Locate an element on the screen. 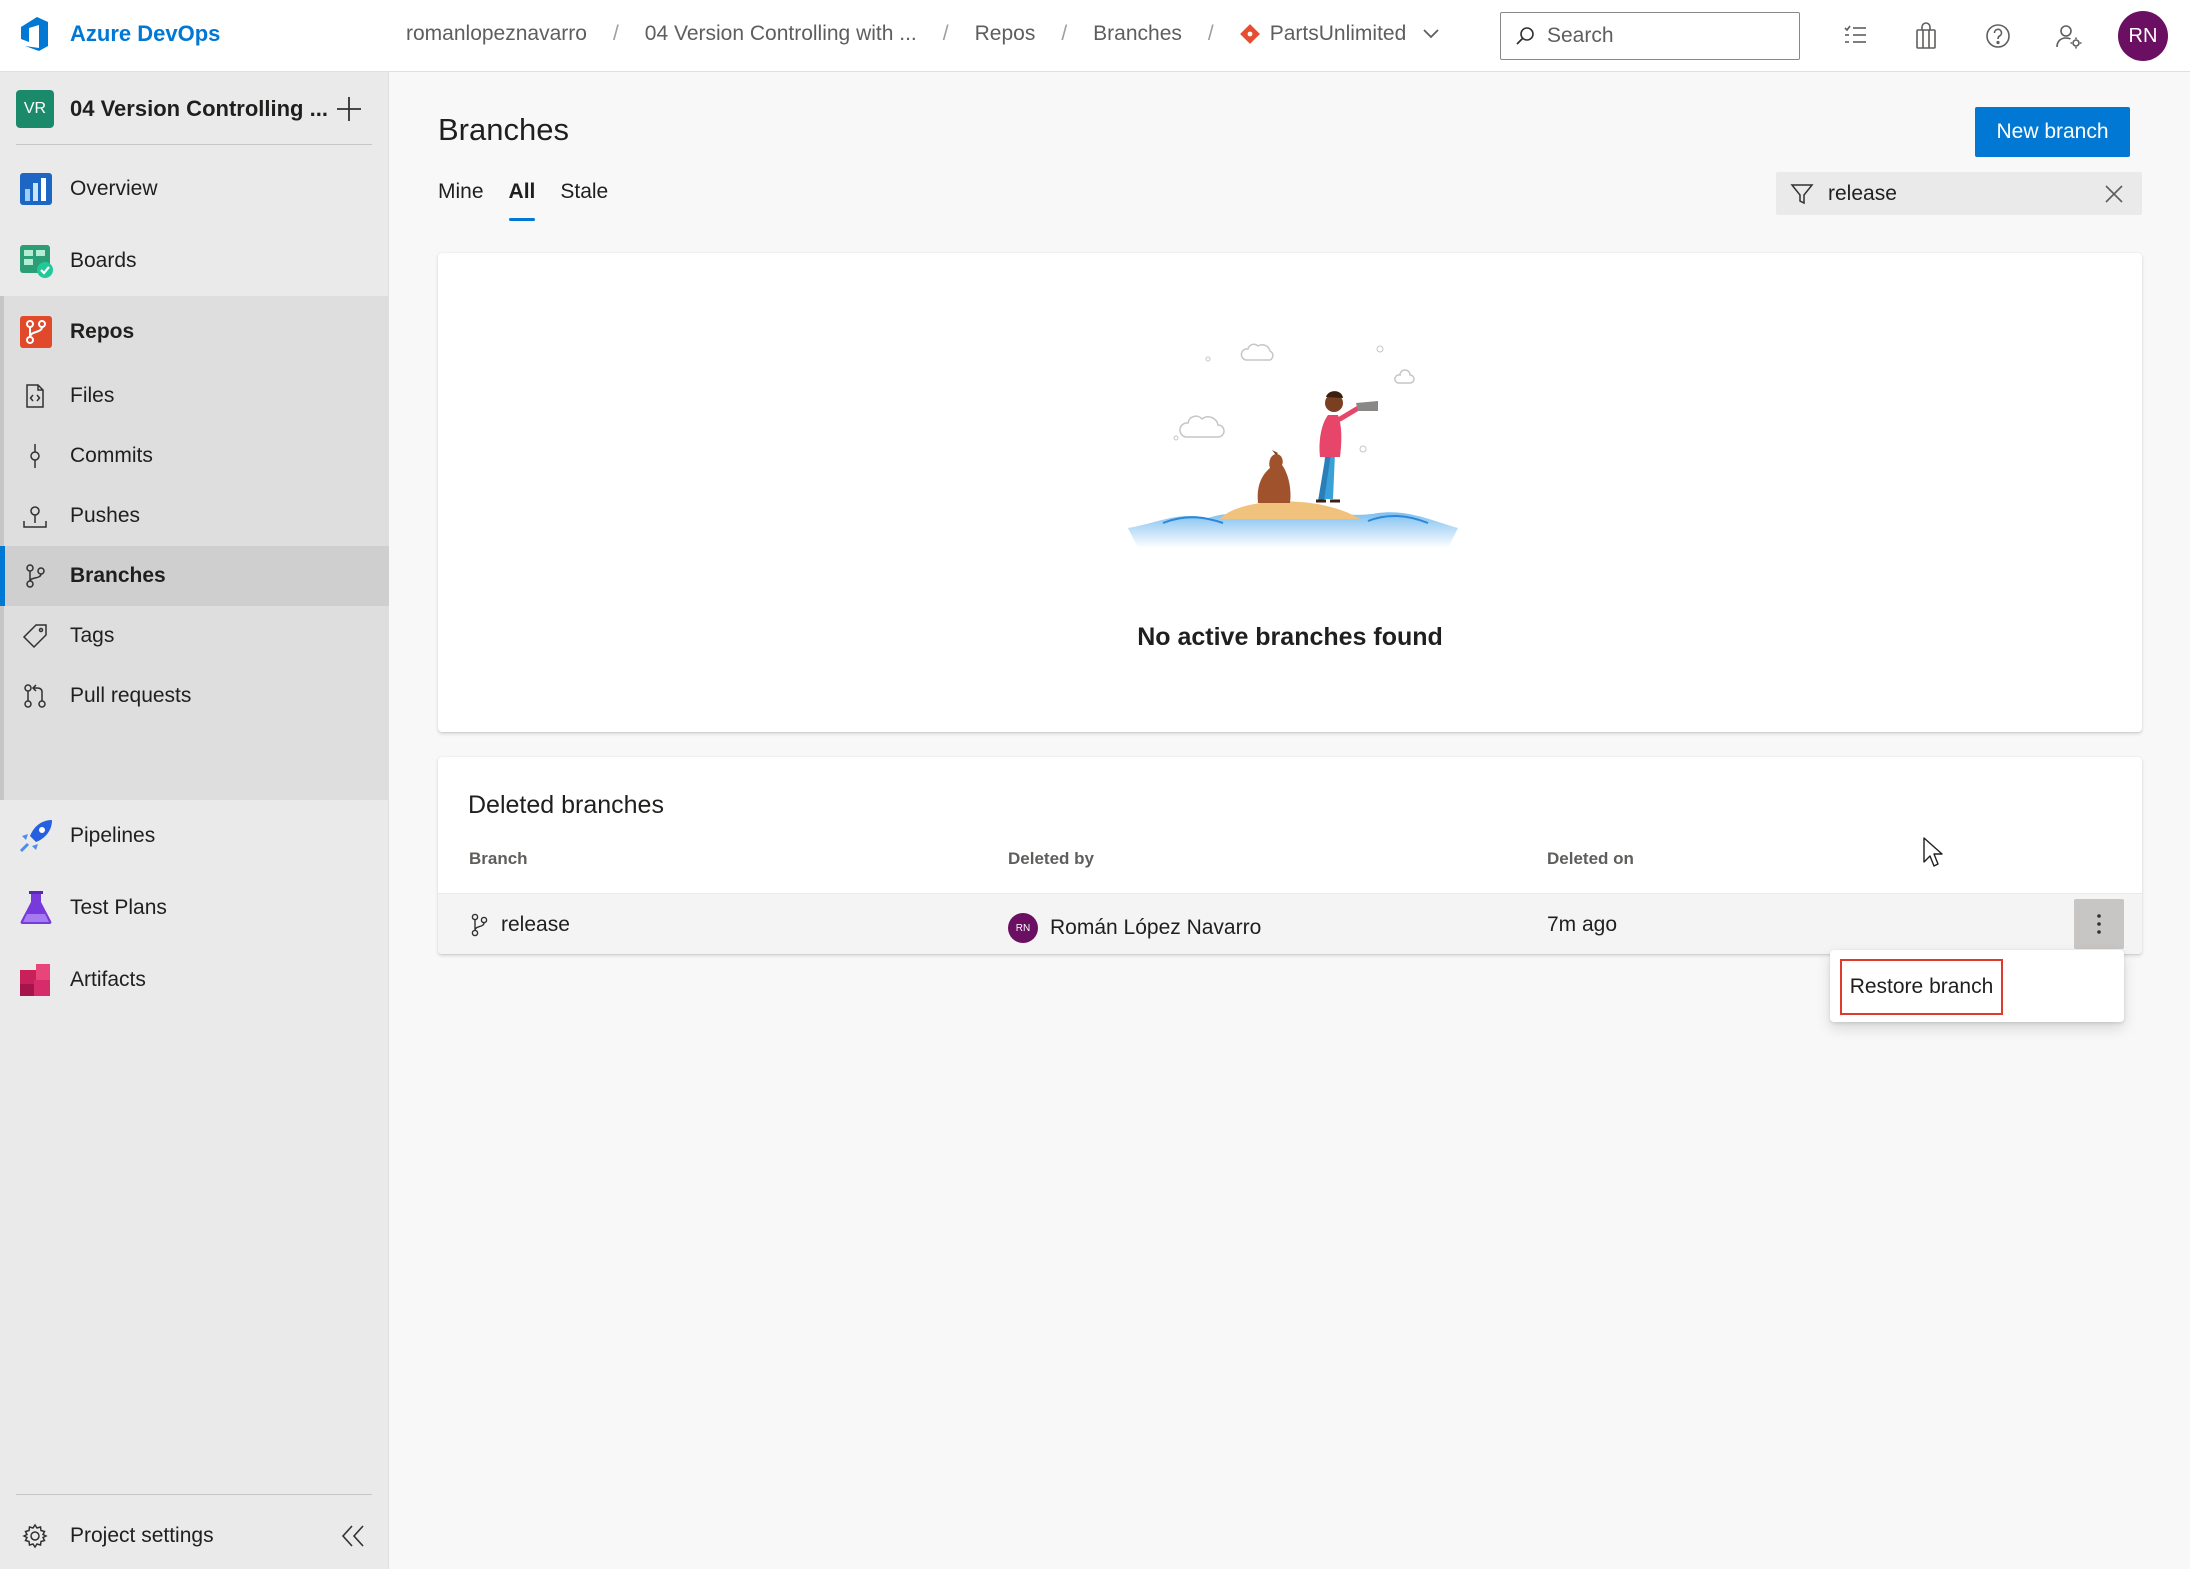  sidebar-item-label: Test Plans is located at coordinates (118, 907).